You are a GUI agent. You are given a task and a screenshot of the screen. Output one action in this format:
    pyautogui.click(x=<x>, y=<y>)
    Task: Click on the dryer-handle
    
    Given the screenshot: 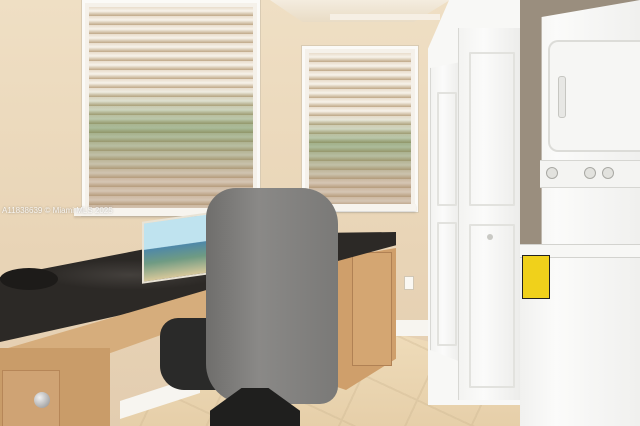 What is the action you would take?
    pyautogui.click(x=562, y=97)
    